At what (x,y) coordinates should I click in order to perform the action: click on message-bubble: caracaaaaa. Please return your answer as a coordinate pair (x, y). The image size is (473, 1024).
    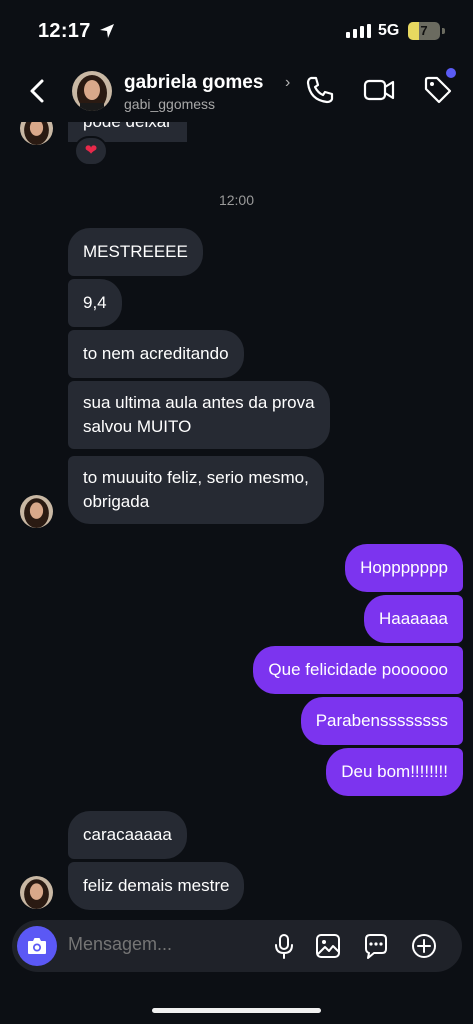
    Looking at the image, I should click on (127, 835).